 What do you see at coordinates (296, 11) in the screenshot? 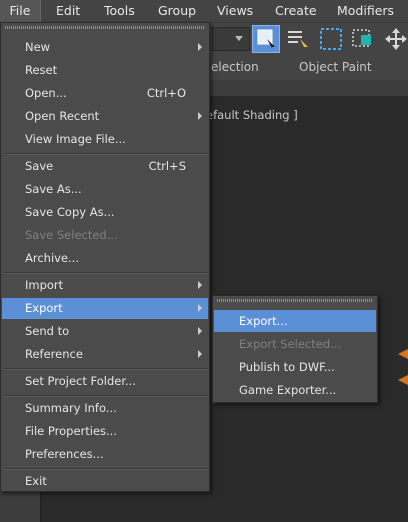
I see `menu-create: Create` at bounding box center [296, 11].